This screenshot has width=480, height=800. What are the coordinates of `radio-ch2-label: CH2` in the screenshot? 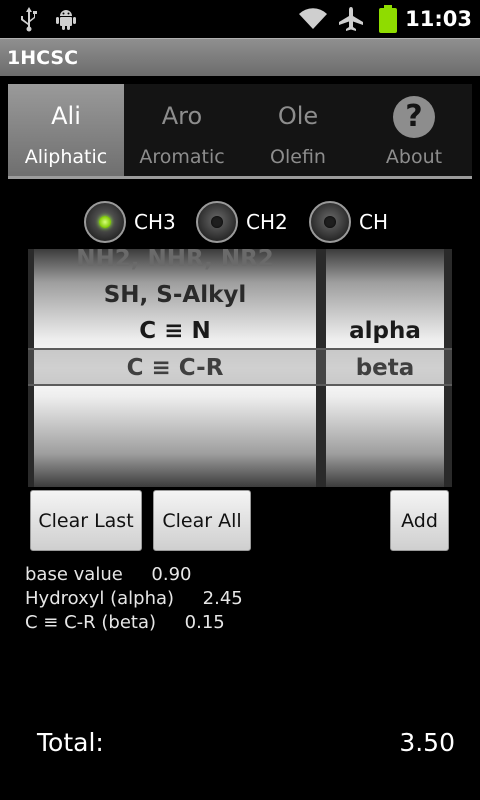 It's located at (267, 222).